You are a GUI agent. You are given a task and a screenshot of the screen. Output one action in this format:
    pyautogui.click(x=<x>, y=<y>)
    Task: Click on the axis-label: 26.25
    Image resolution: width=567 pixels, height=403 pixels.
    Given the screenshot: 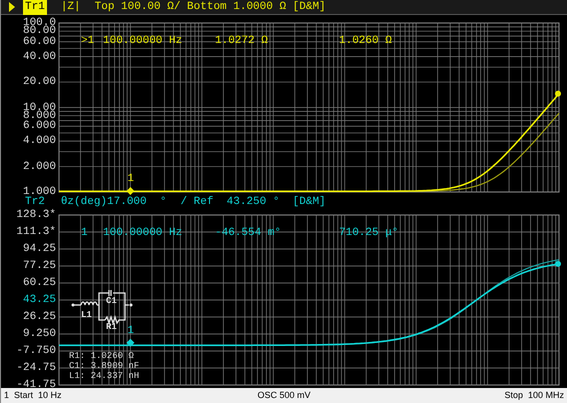 What is the action you would take?
    pyautogui.click(x=39, y=317)
    